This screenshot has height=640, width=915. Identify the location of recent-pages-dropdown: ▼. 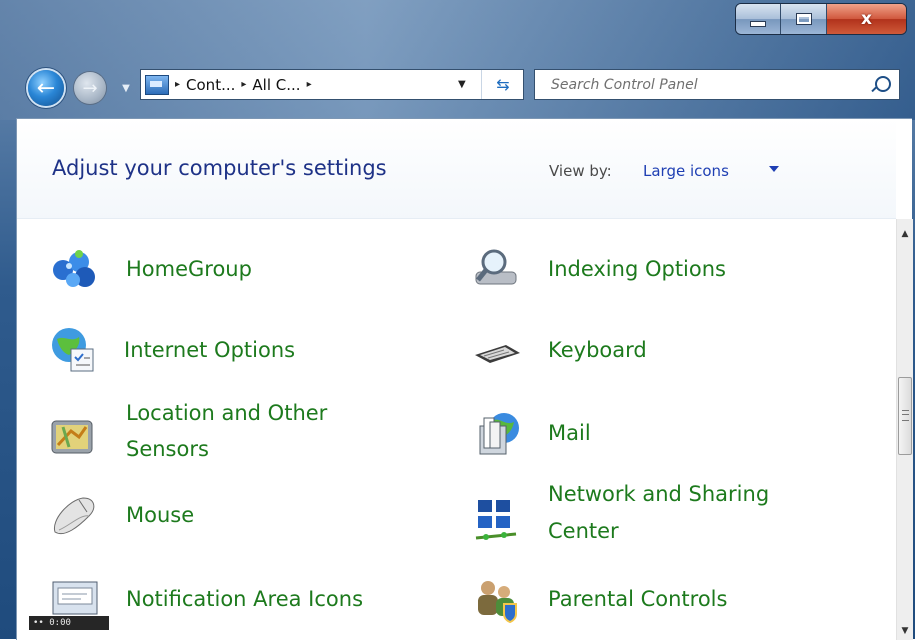
(126, 88).